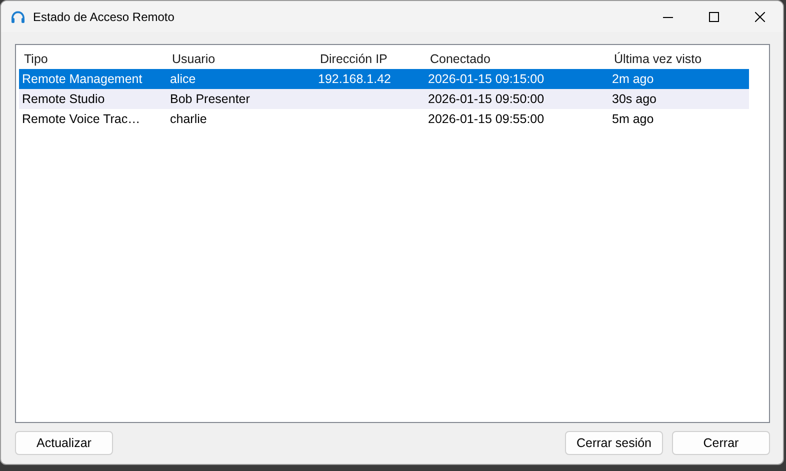 The width and height of the screenshot is (786, 471). I want to click on table-cell-text: Remote Management, so click(82, 79).